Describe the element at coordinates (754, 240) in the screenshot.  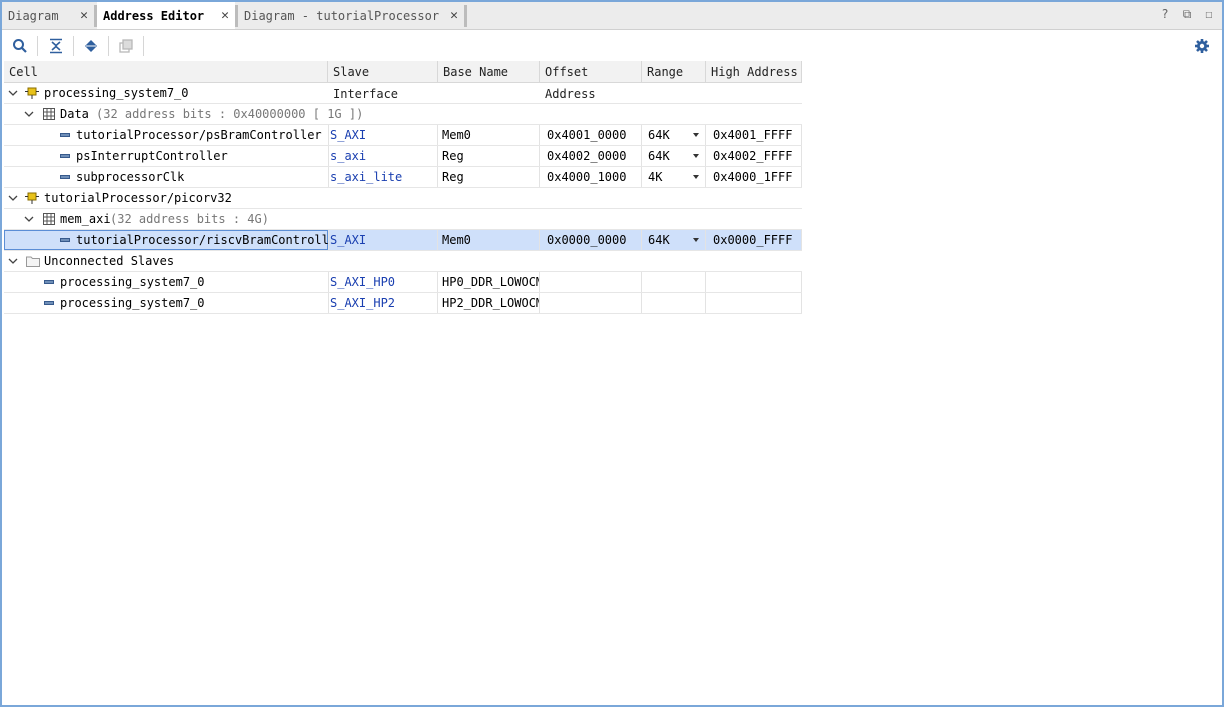
I see `high-address: 0x0000_FFFF` at that location.